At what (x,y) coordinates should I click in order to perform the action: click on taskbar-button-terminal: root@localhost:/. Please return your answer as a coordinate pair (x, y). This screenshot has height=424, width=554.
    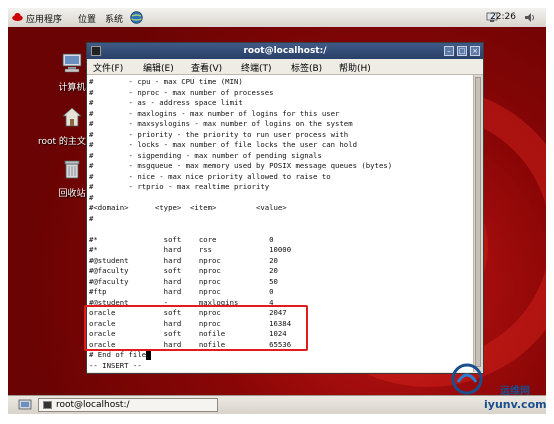
    Looking at the image, I should click on (128, 405).